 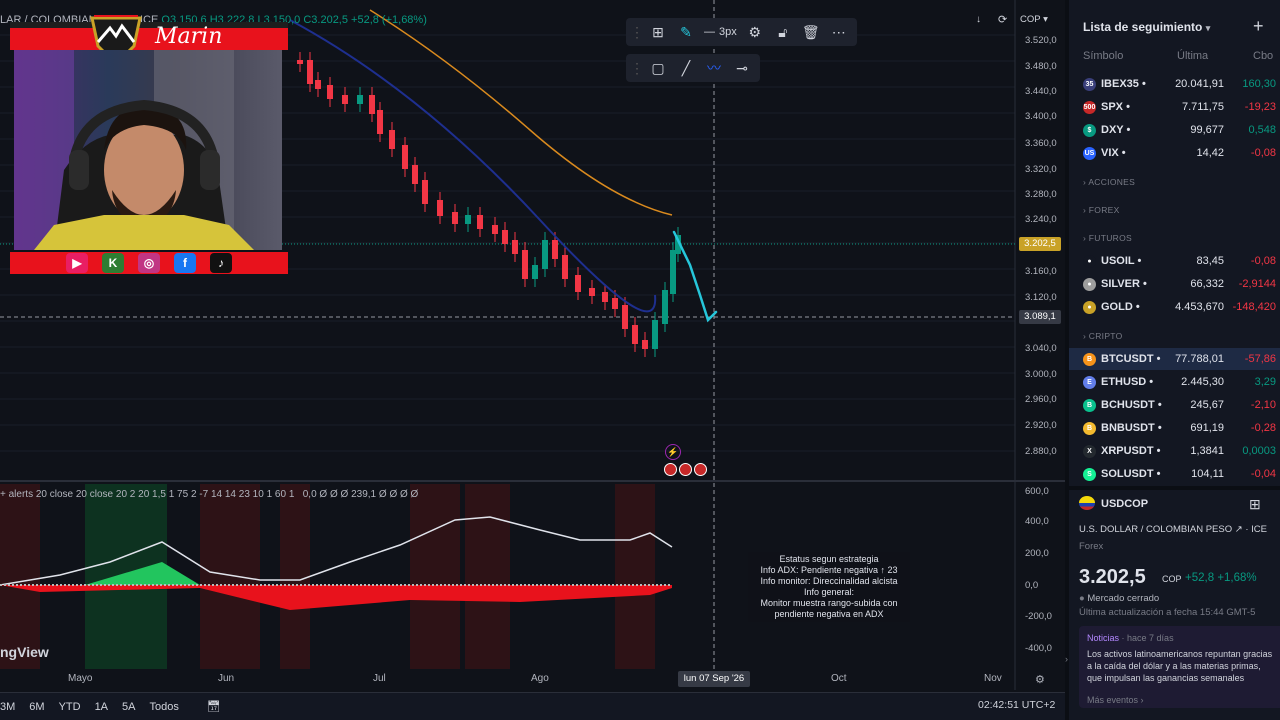 I want to click on watchlist-symbol: SILVER •, so click(x=1124, y=284).